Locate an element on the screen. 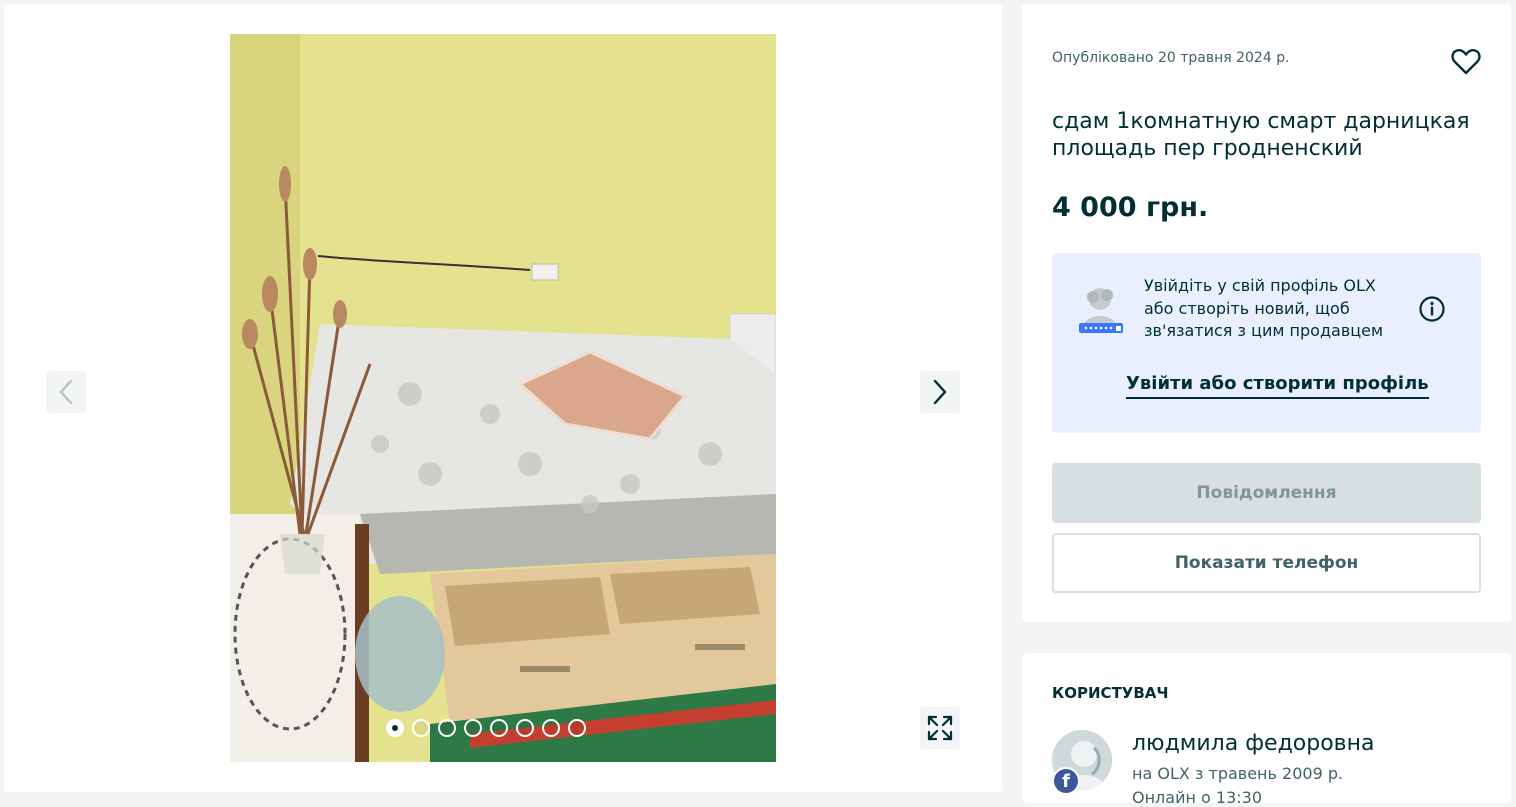 This screenshot has height=807, width=1516. fullscreen-button is located at coordinates (940, 728).